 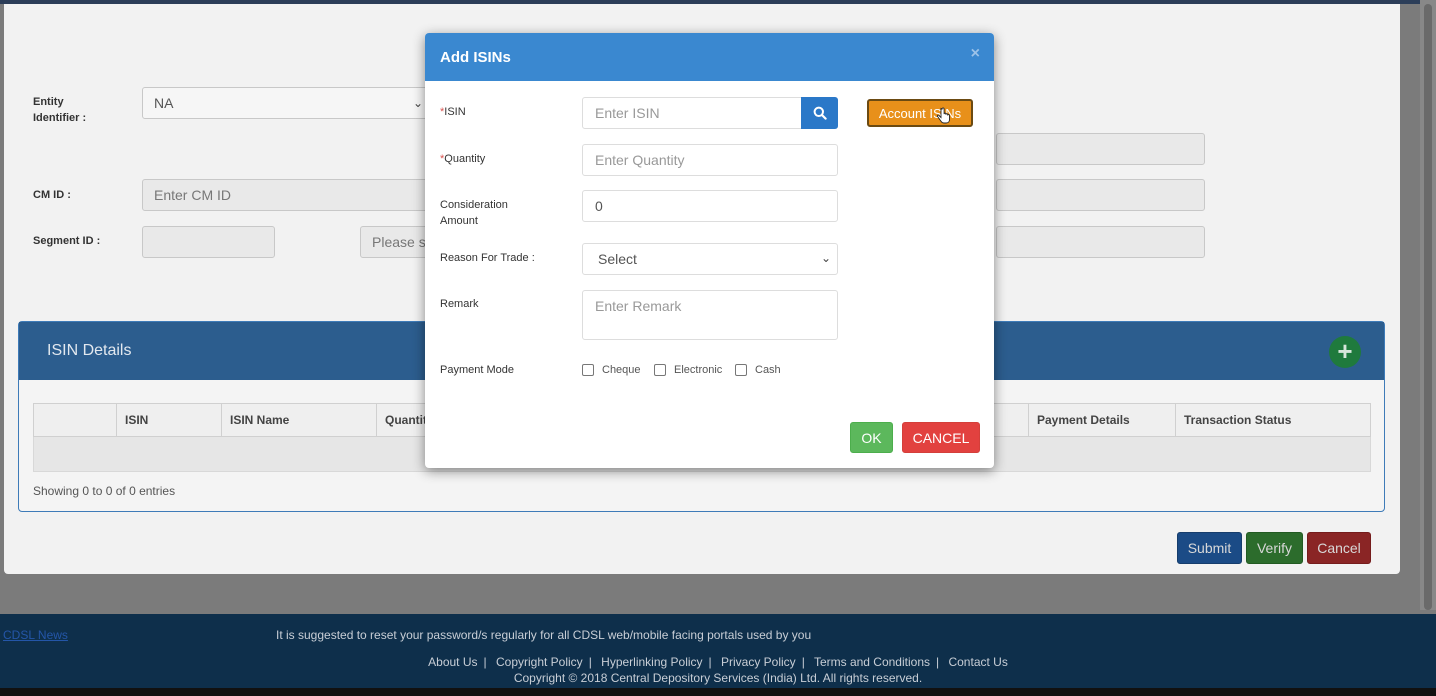 I want to click on quantity-input: Enter Quantity, so click(x=710, y=160).